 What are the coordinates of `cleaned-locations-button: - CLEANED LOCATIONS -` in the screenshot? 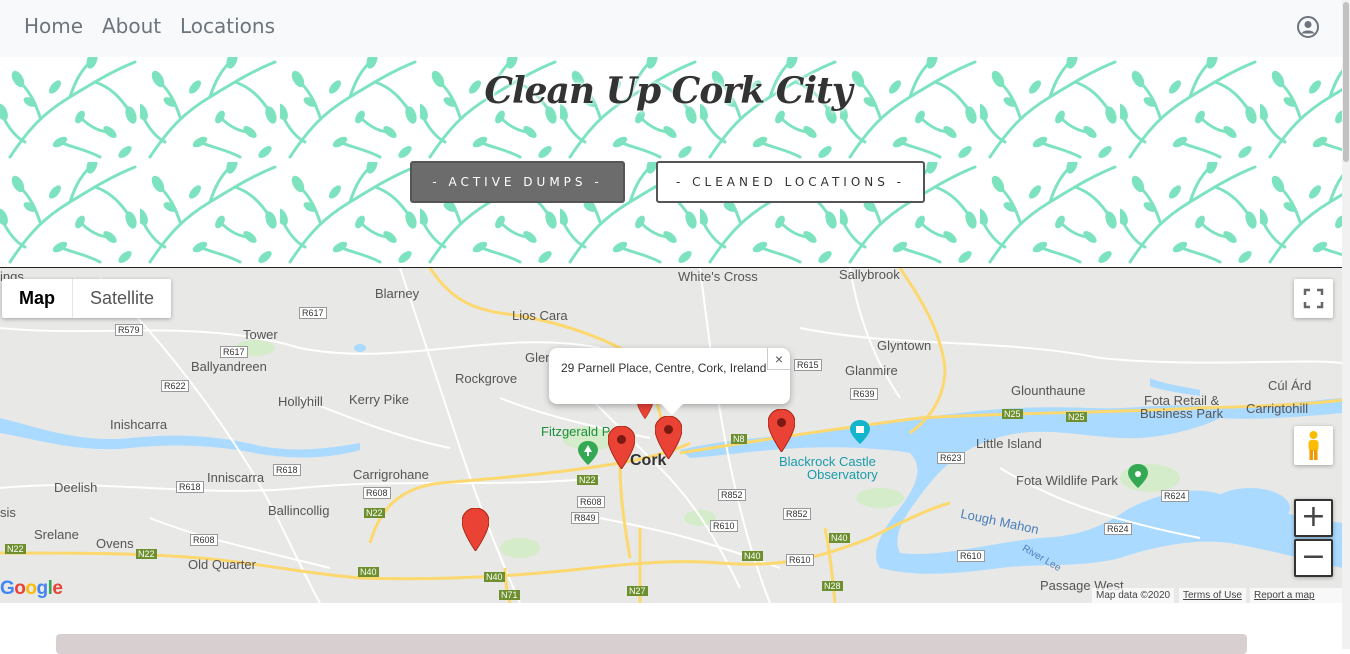 It's located at (790, 182).